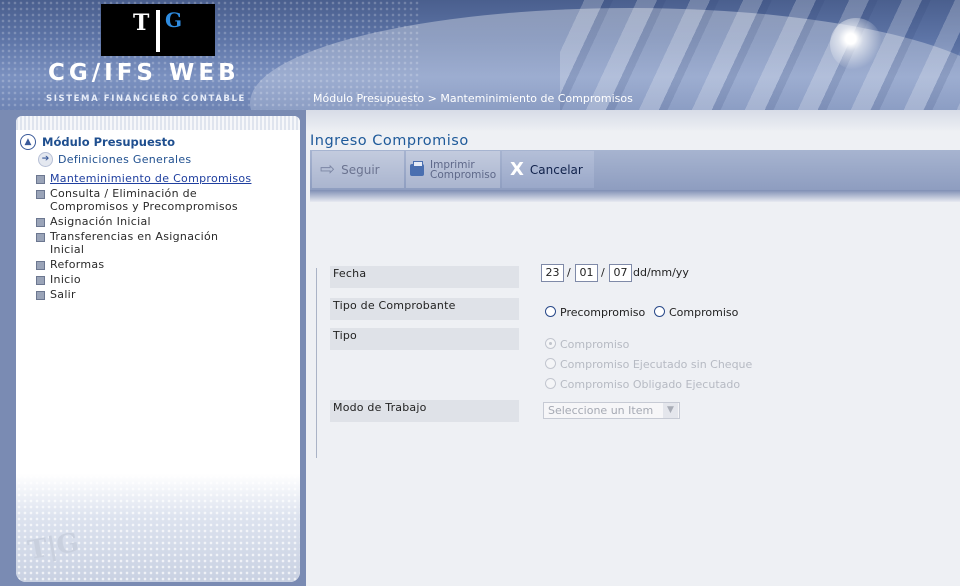 The width and height of the screenshot is (960, 586). Describe the element at coordinates (140, 243) in the screenshot. I see `sidebar-item-label: Transferencias en Asignación Inicial` at that location.